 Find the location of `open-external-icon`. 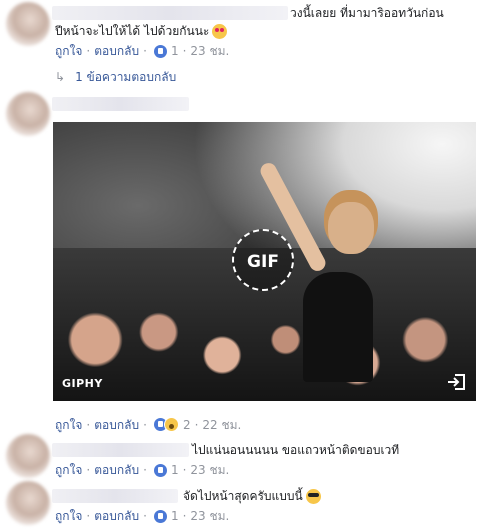

open-external-icon is located at coordinates (456, 382).